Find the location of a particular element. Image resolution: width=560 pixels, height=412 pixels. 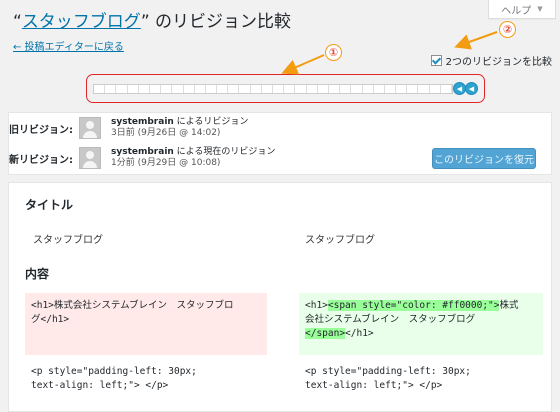

new-revision-author: systembrain is located at coordinates (142, 152).